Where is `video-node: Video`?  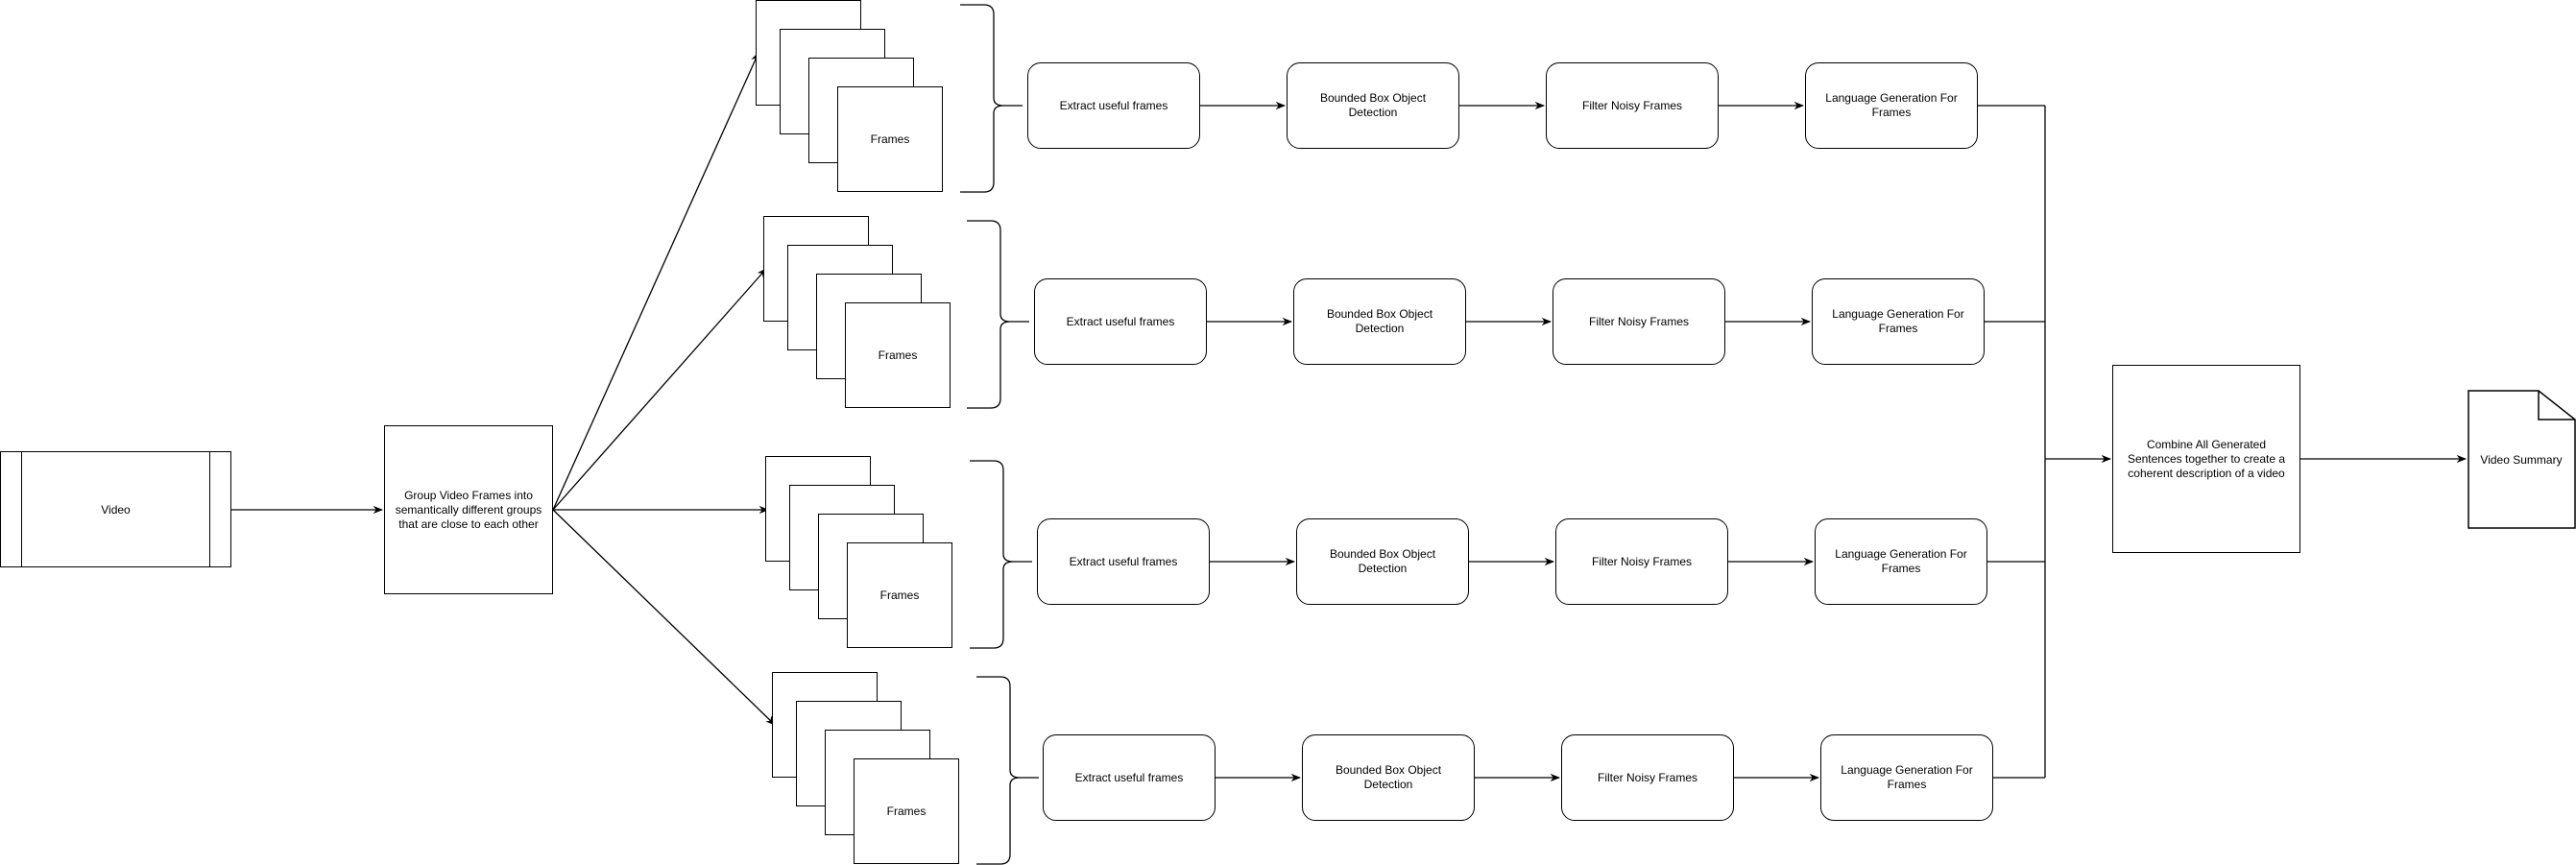
video-node: Video is located at coordinates (115, 509).